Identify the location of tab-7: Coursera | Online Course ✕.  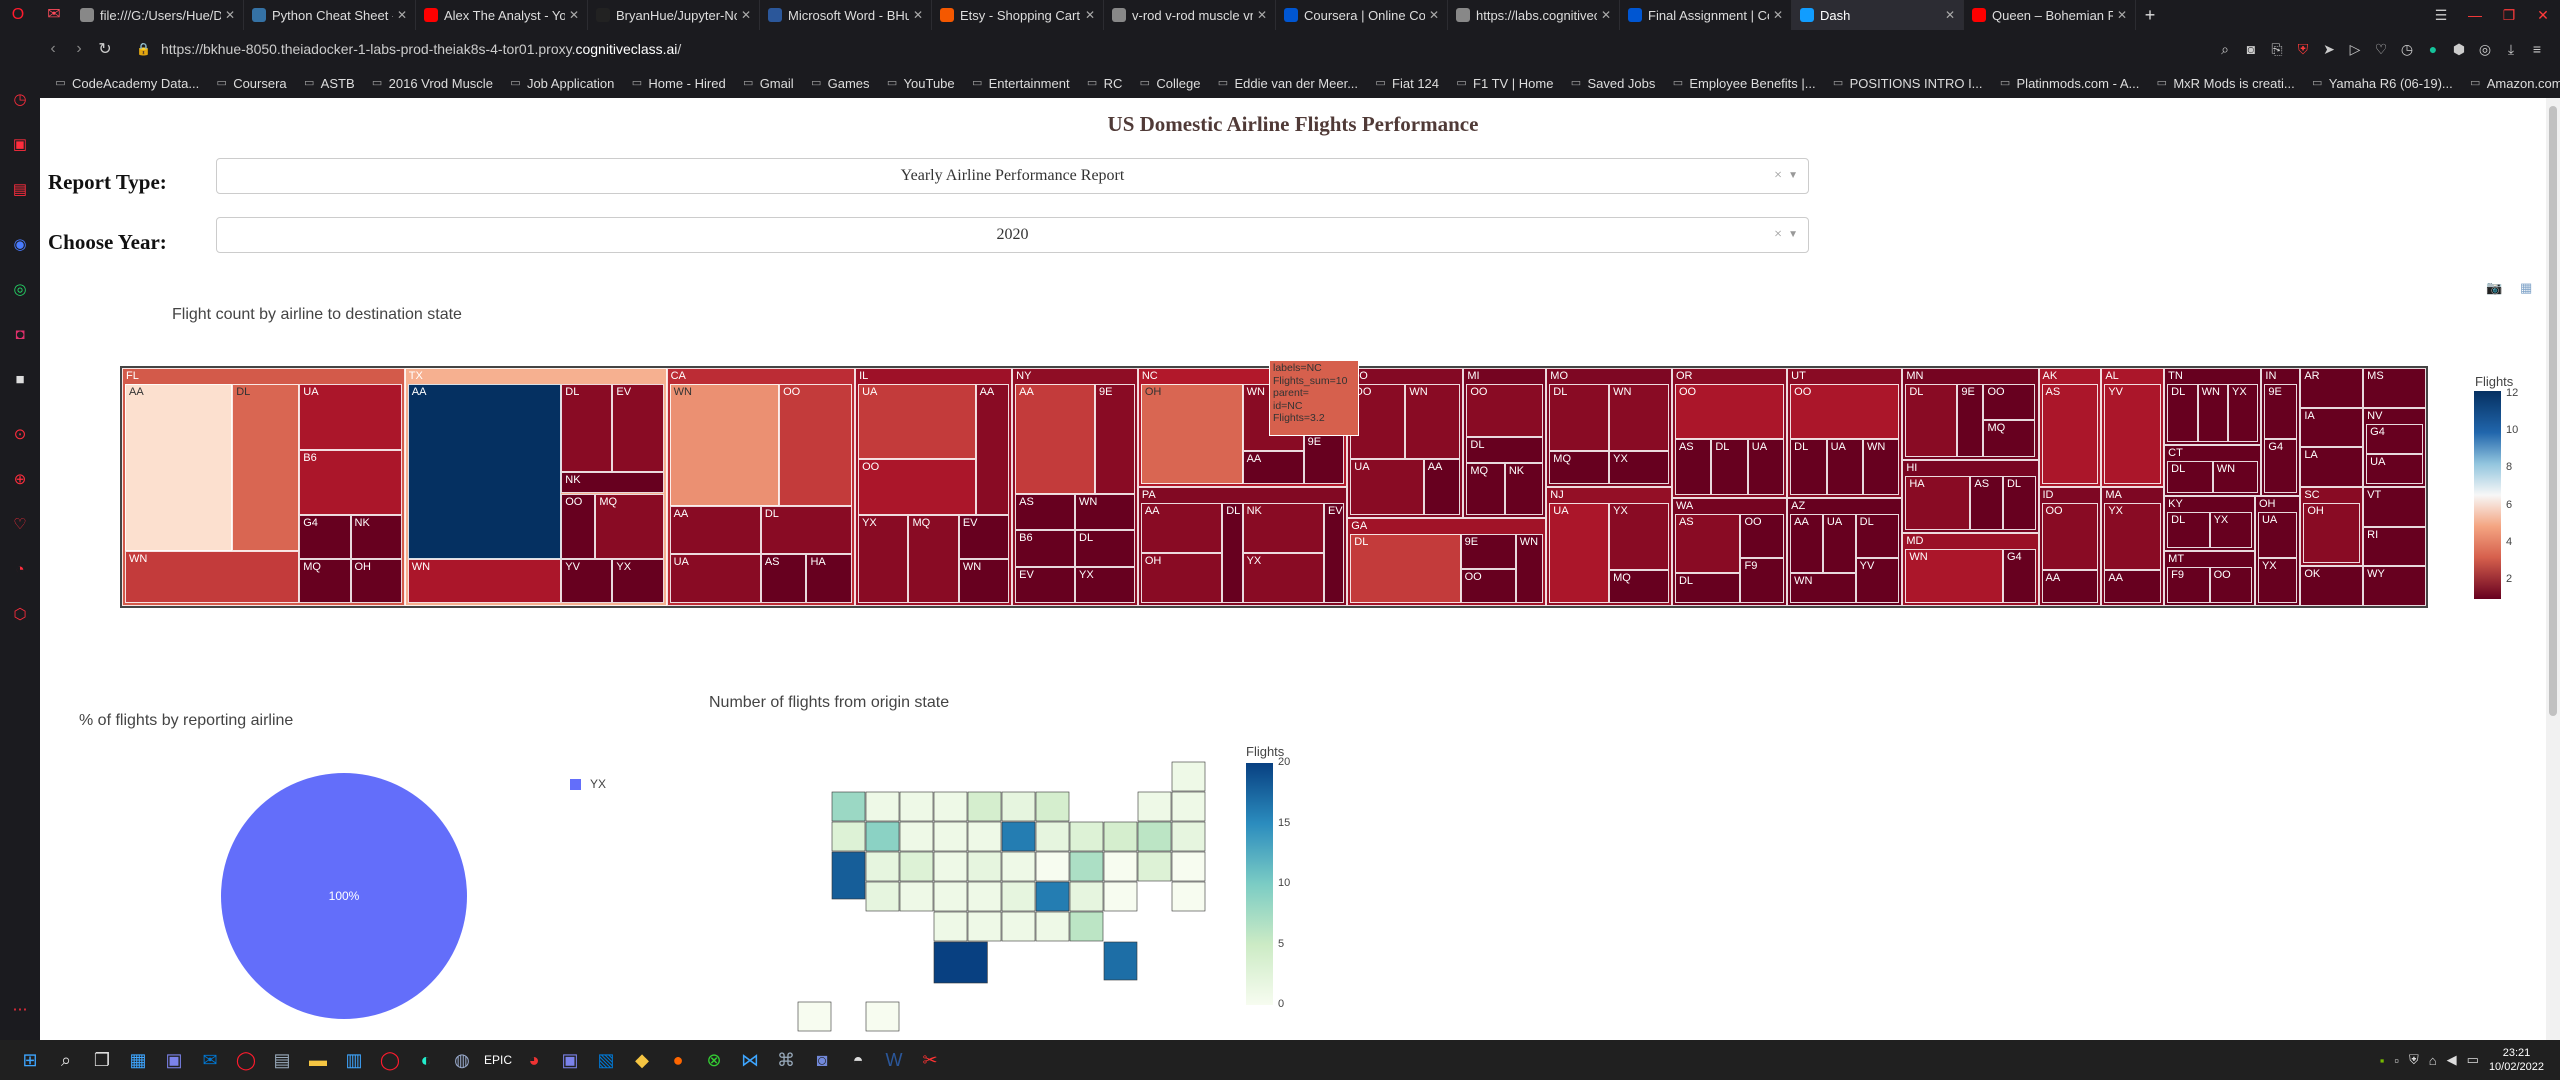
(1362, 15).